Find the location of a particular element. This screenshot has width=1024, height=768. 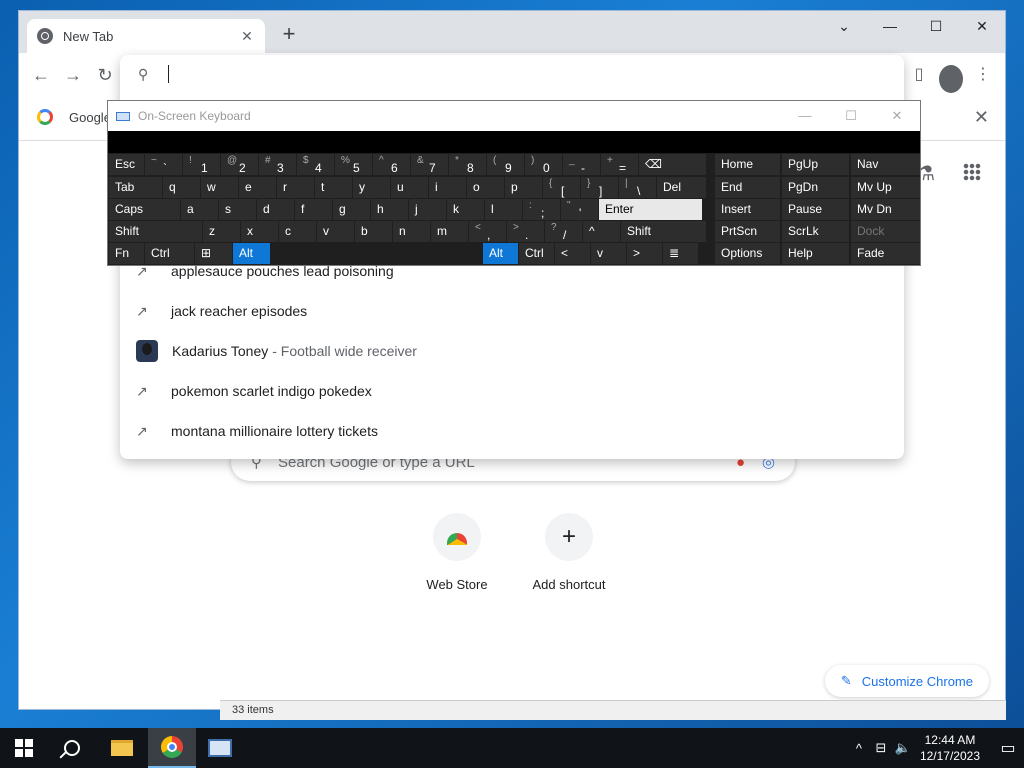

osk-close-button: ✕ is located at coordinates (897, 116).